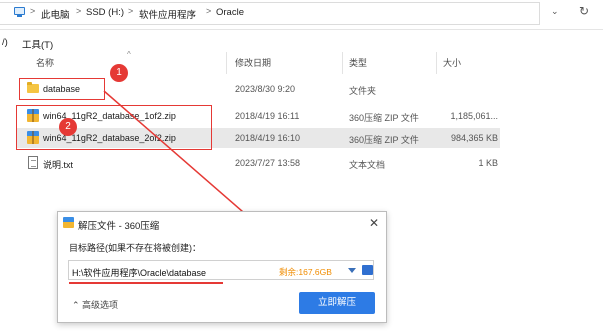 Image resolution: width=603 pixels, height=331 pixels. Describe the element at coordinates (584, 11) in the screenshot. I see `refresh-icon: ↻` at that location.